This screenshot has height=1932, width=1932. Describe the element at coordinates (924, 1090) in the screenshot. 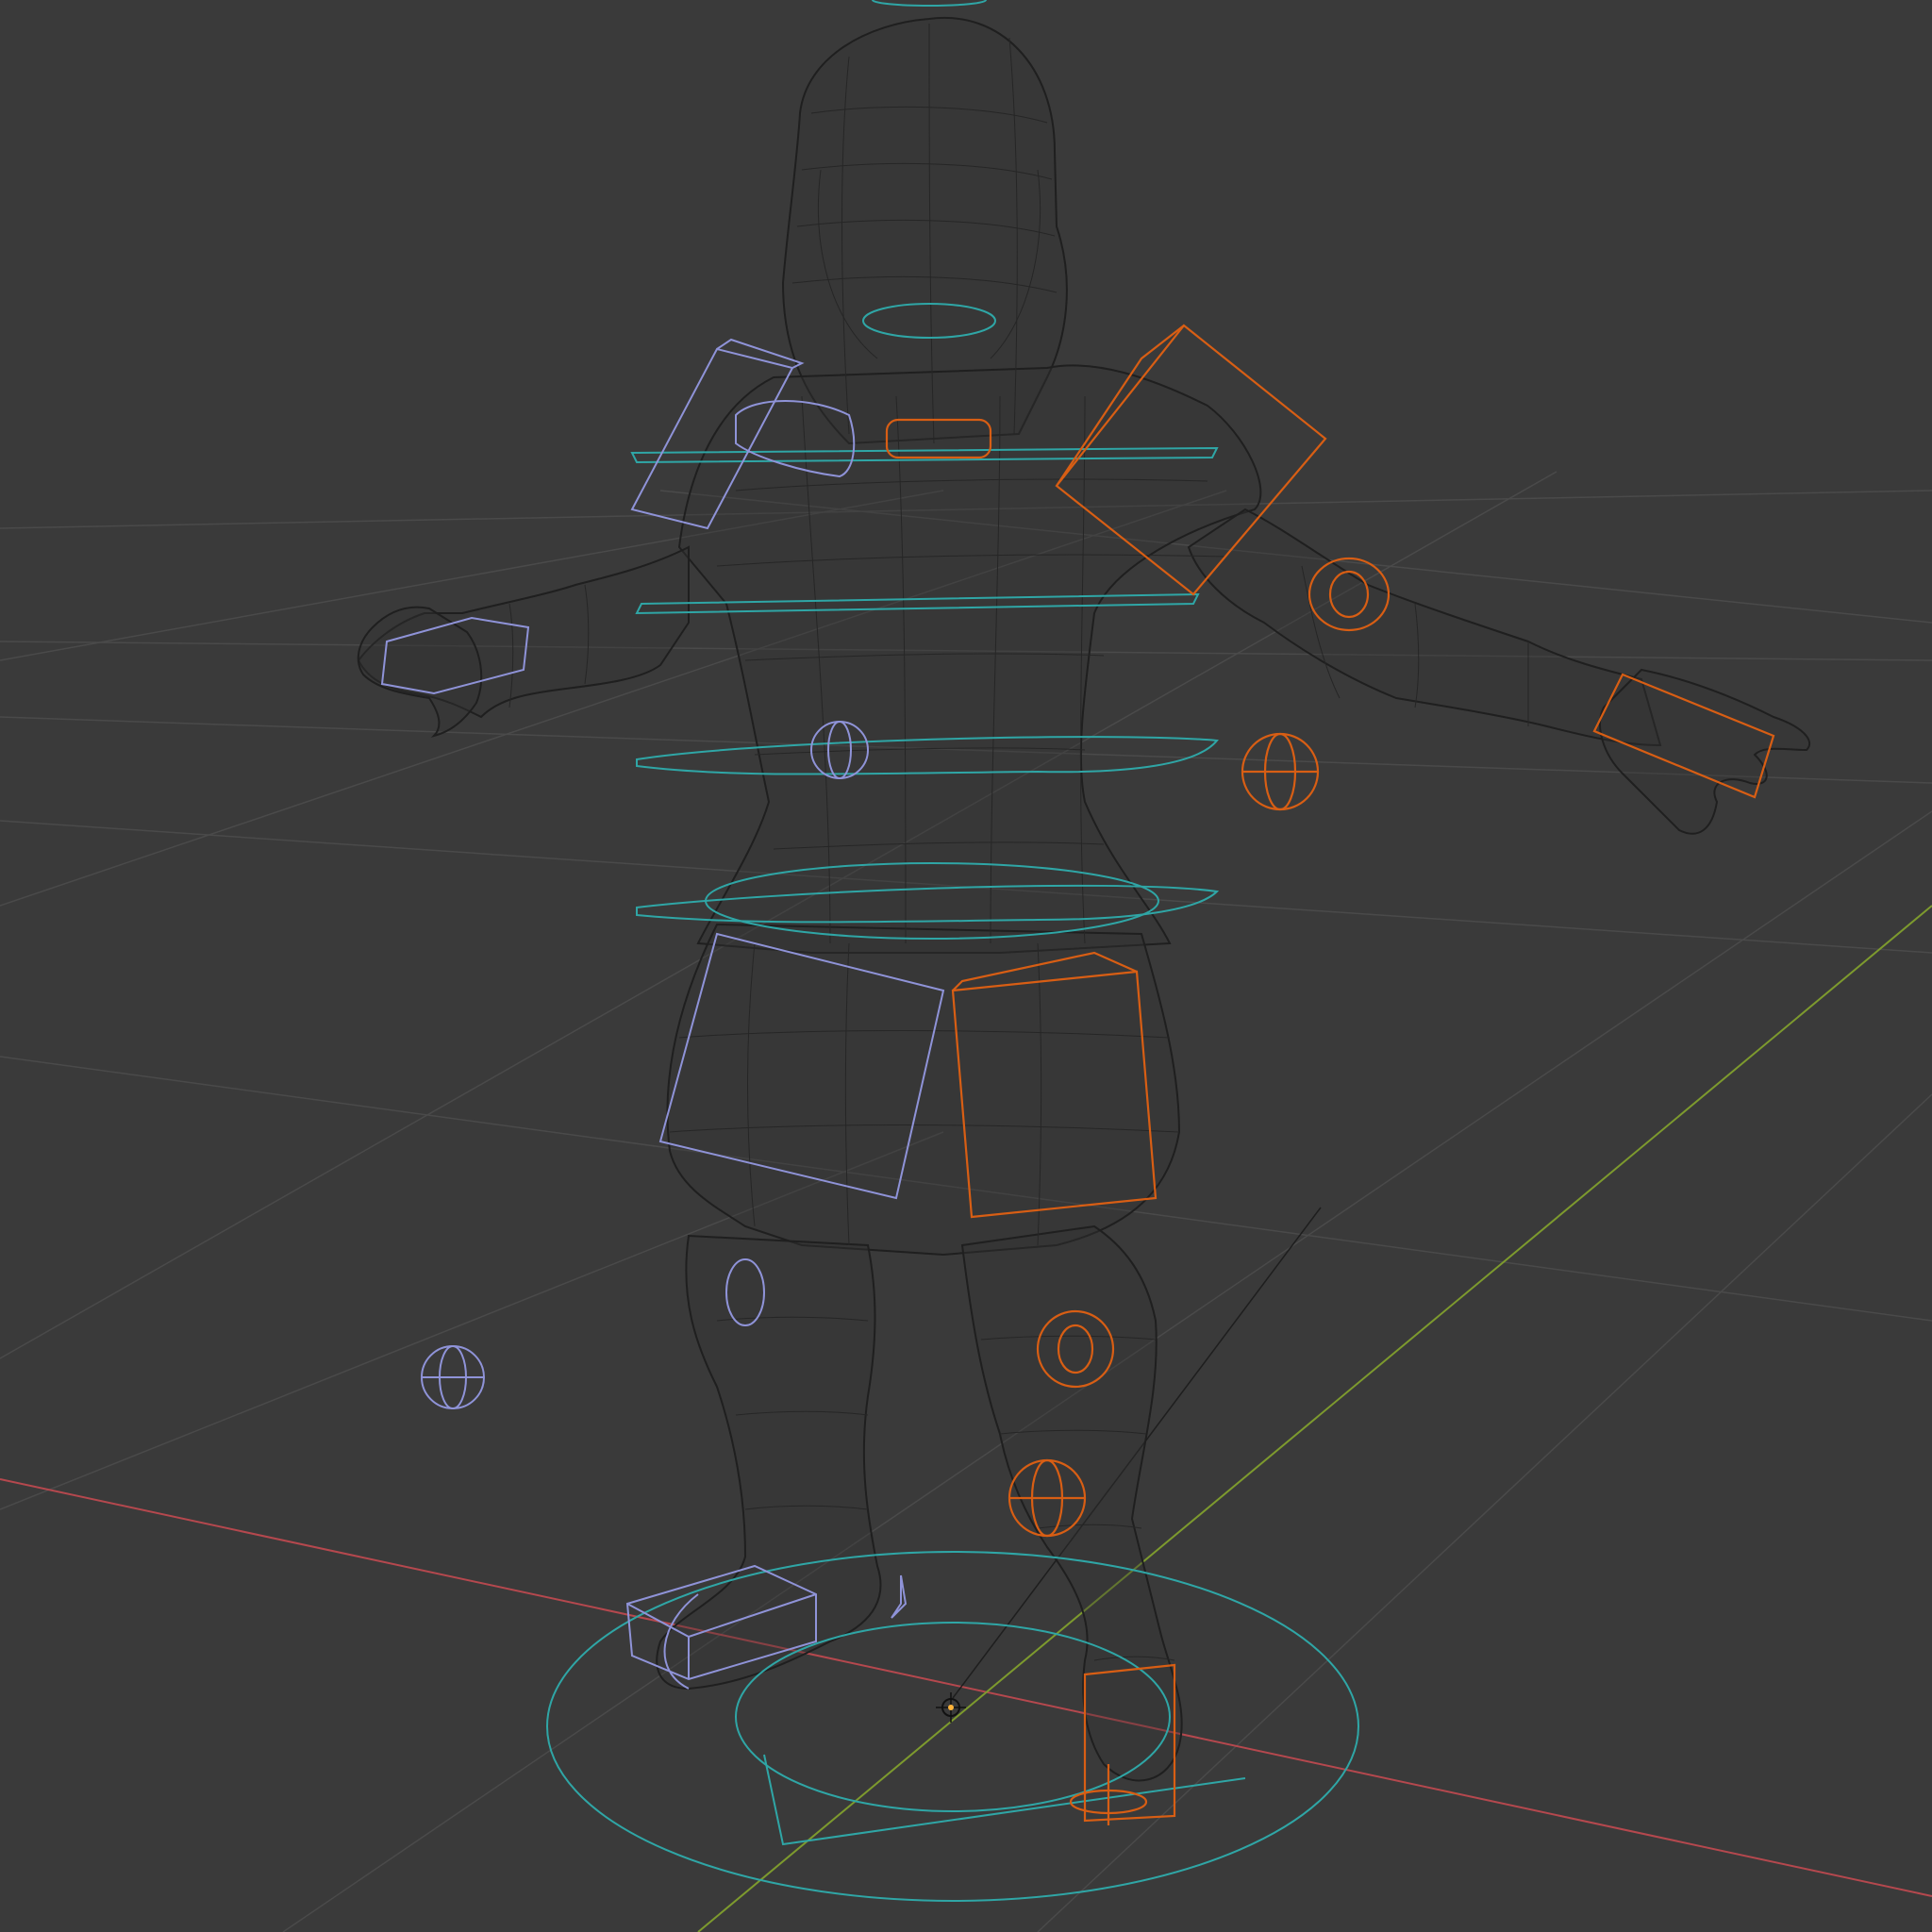

I see `skirt` at that location.